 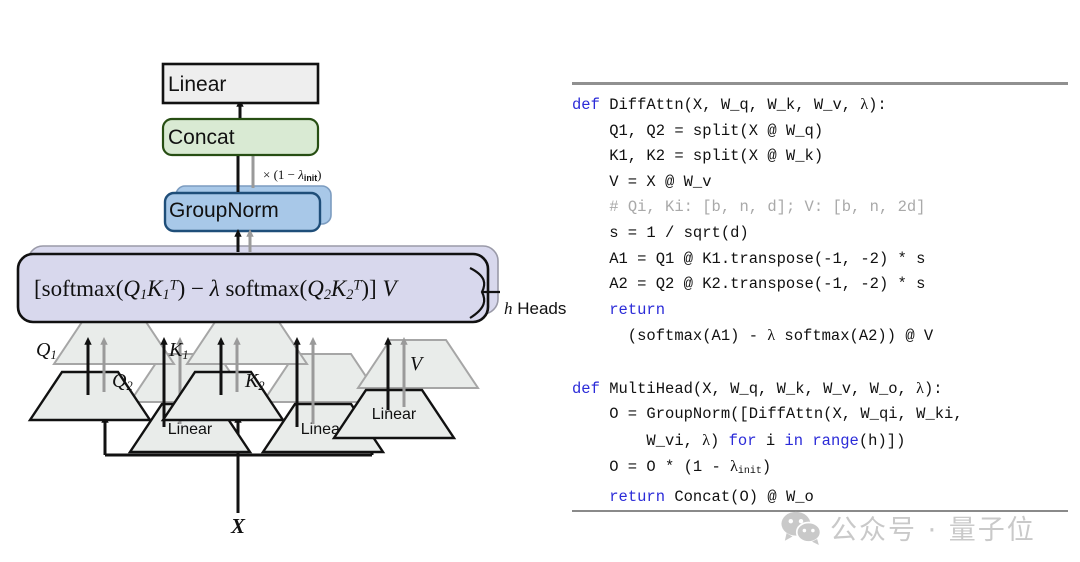 I want to click on watermark: 公众号 · 量子位, so click(x=908, y=527).